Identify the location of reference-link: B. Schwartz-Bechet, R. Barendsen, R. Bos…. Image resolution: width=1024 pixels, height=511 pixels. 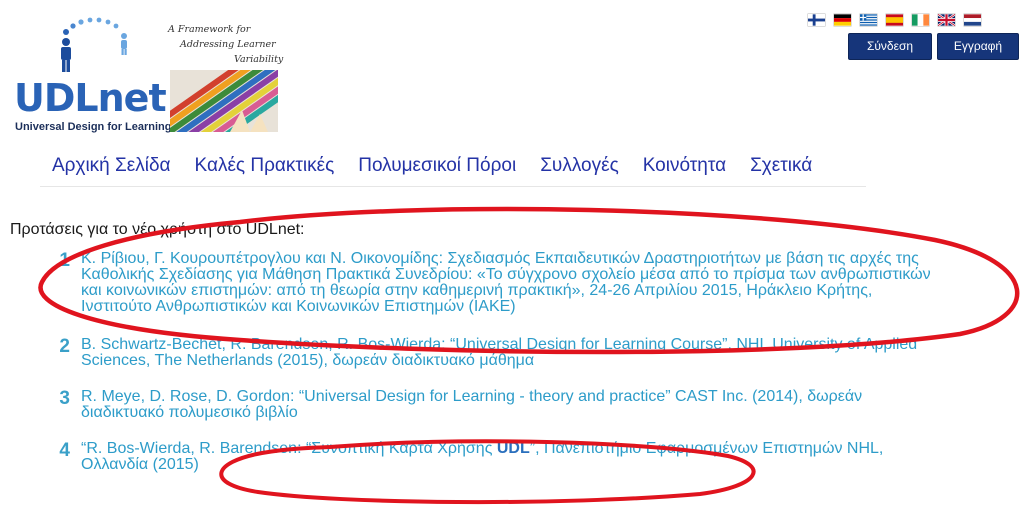
(546, 353).